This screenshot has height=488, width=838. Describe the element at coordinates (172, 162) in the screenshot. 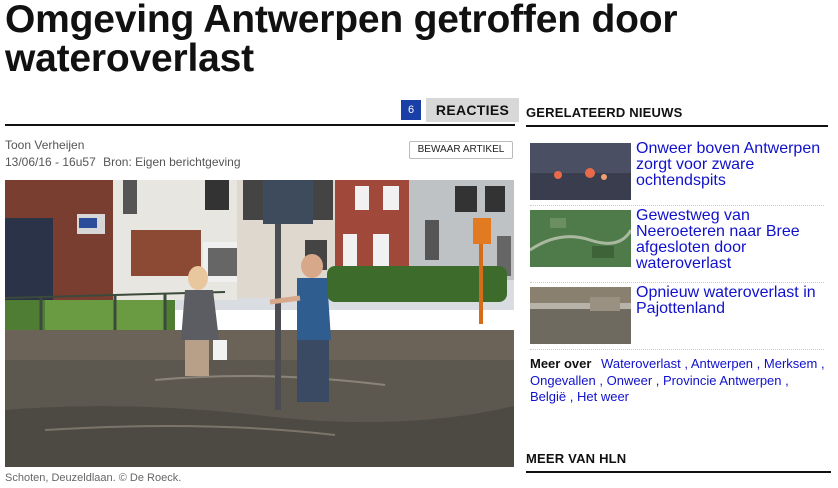

I see `article-source: Bron: Eigen berichtgeving` at that location.